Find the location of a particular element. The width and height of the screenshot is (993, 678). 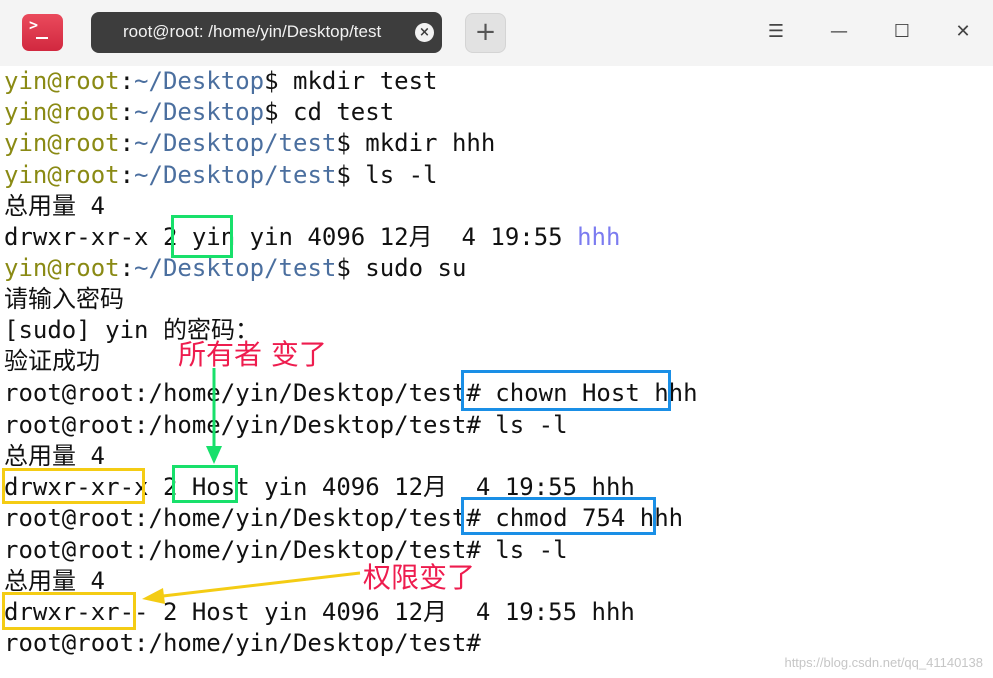

tab-title: root@root: /home/yin/Desktop/test is located at coordinates (252, 31).